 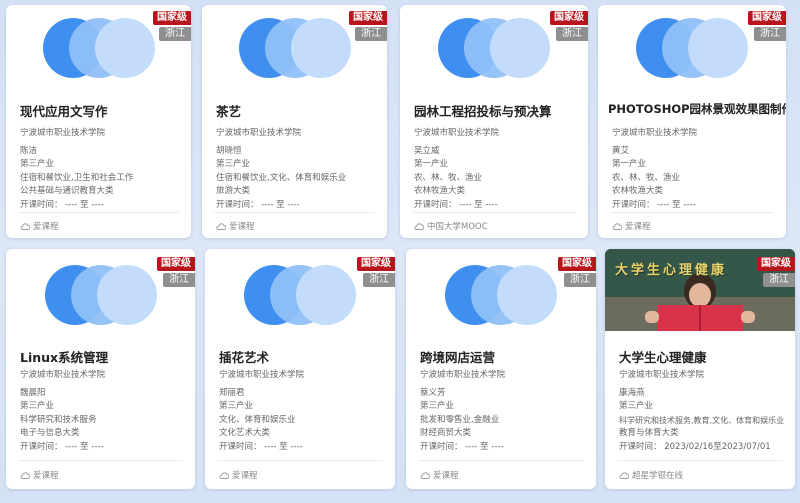 What do you see at coordinates (621, 150) in the screenshot?
I see `teacher-name: 黄艾` at bounding box center [621, 150].